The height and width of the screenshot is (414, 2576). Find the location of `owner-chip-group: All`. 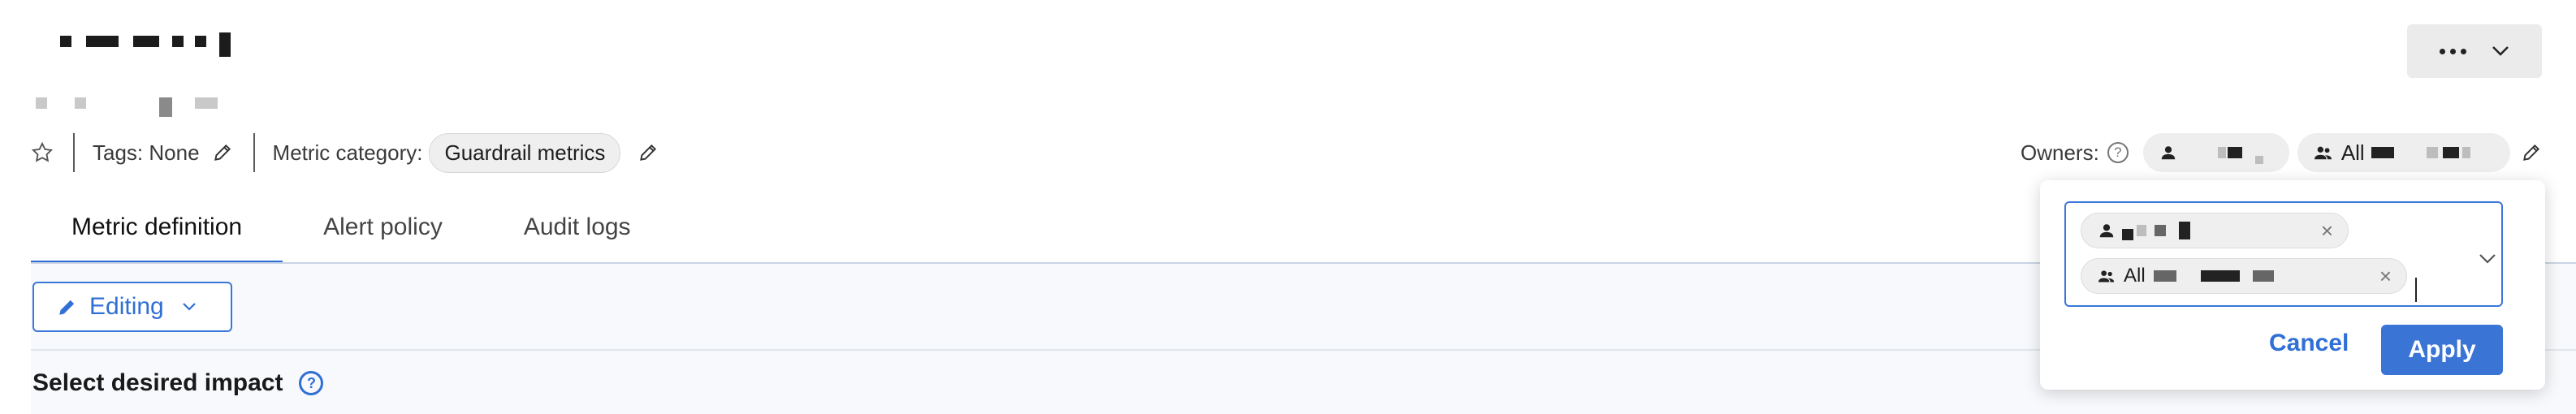

owner-chip-group: All is located at coordinates (2403, 152).